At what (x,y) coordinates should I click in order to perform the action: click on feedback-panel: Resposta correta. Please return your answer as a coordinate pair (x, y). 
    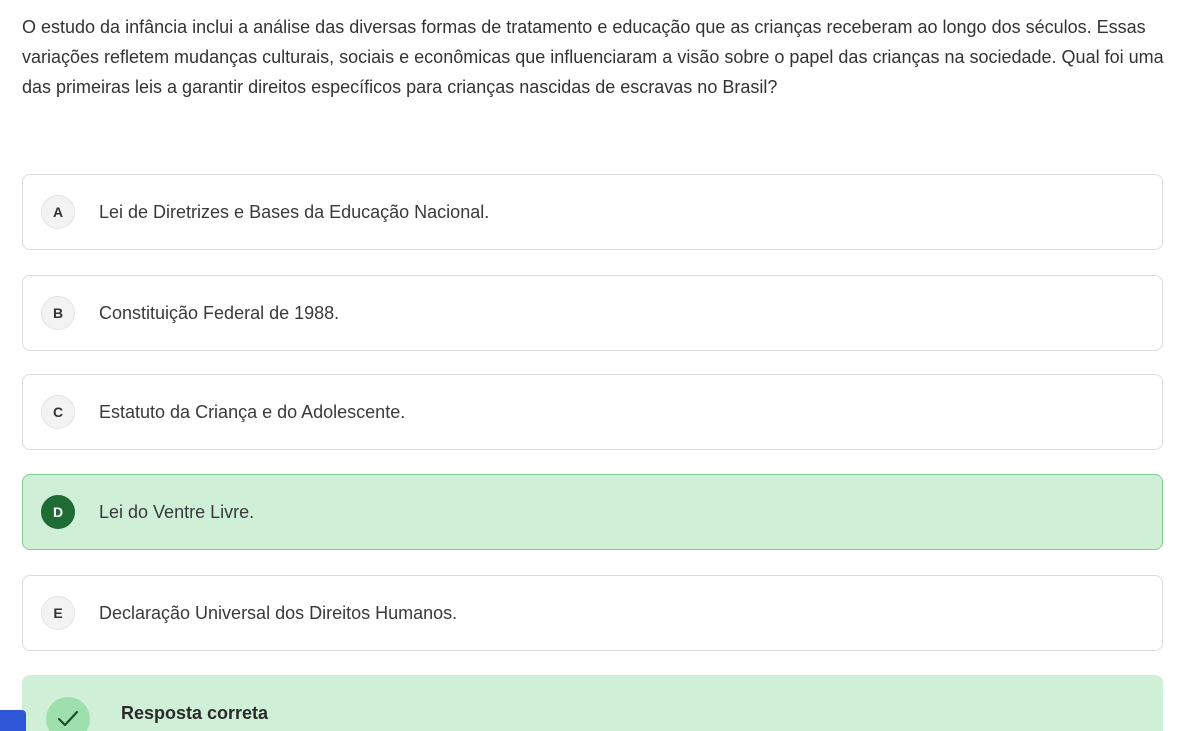
    Looking at the image, I should click on (592, 703).